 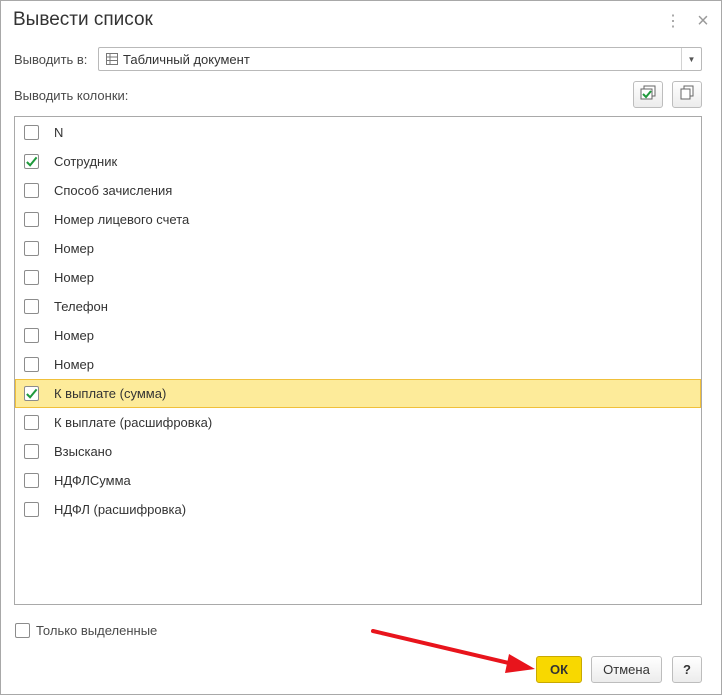 I want to click on spreadsheet-document-icon, so click(x=112, y=59).